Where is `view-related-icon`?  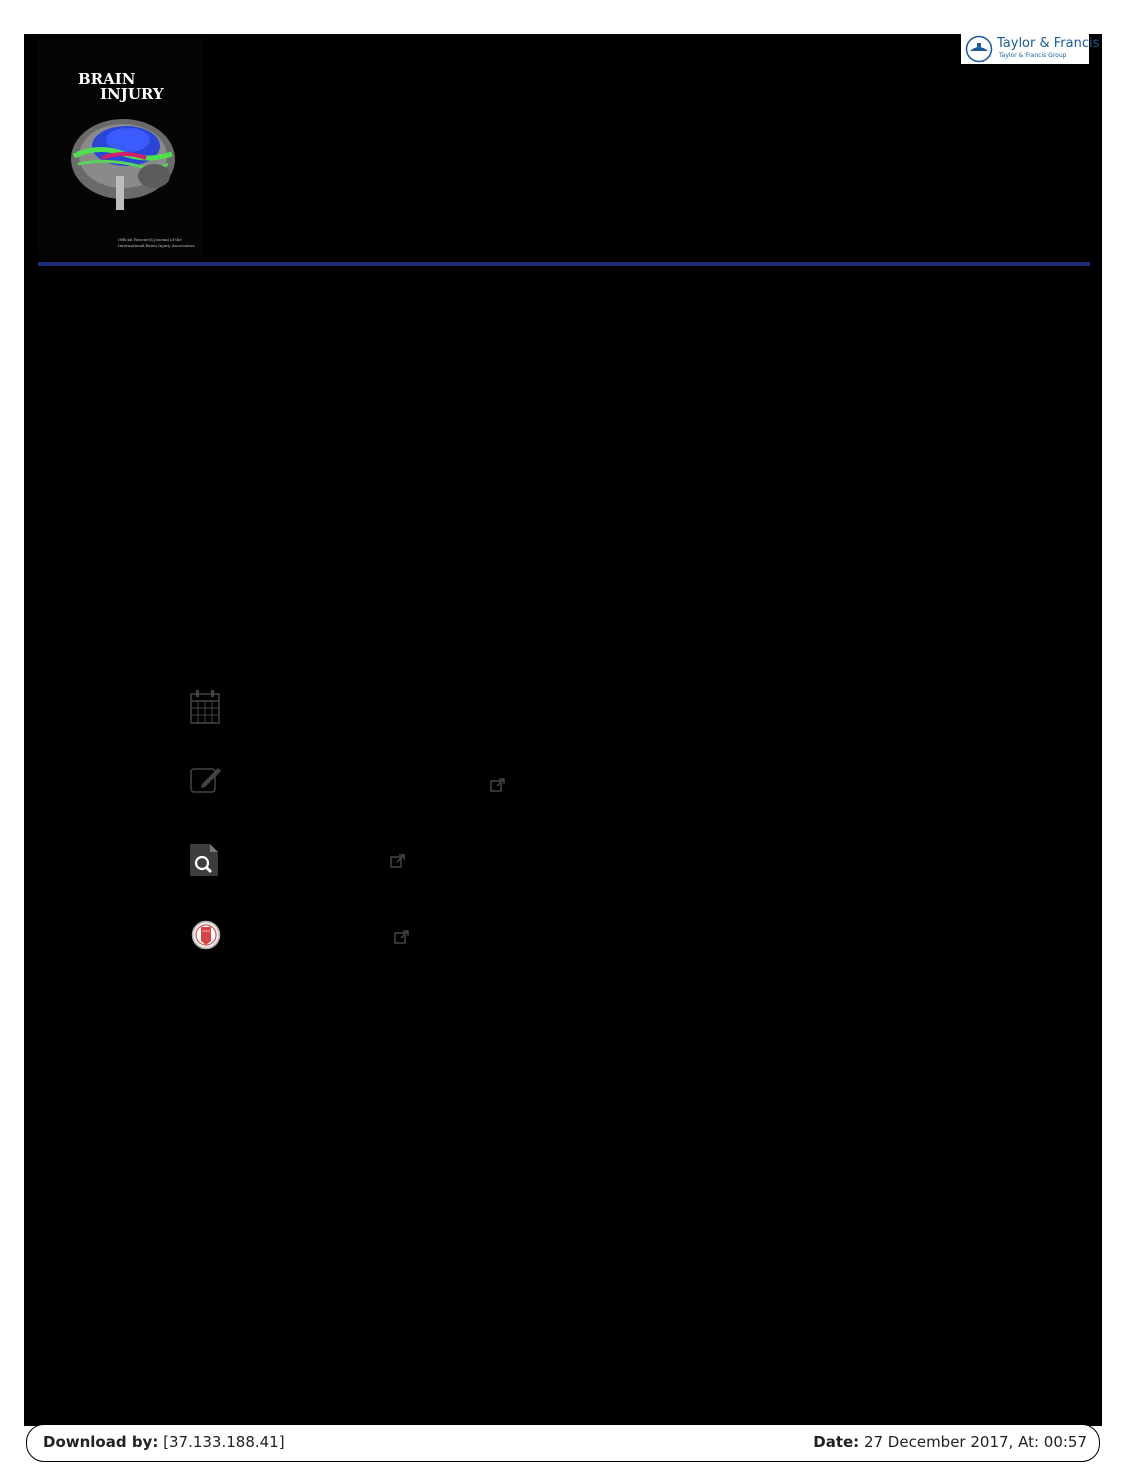 view-related-icon is located at coordinates (204, 860).